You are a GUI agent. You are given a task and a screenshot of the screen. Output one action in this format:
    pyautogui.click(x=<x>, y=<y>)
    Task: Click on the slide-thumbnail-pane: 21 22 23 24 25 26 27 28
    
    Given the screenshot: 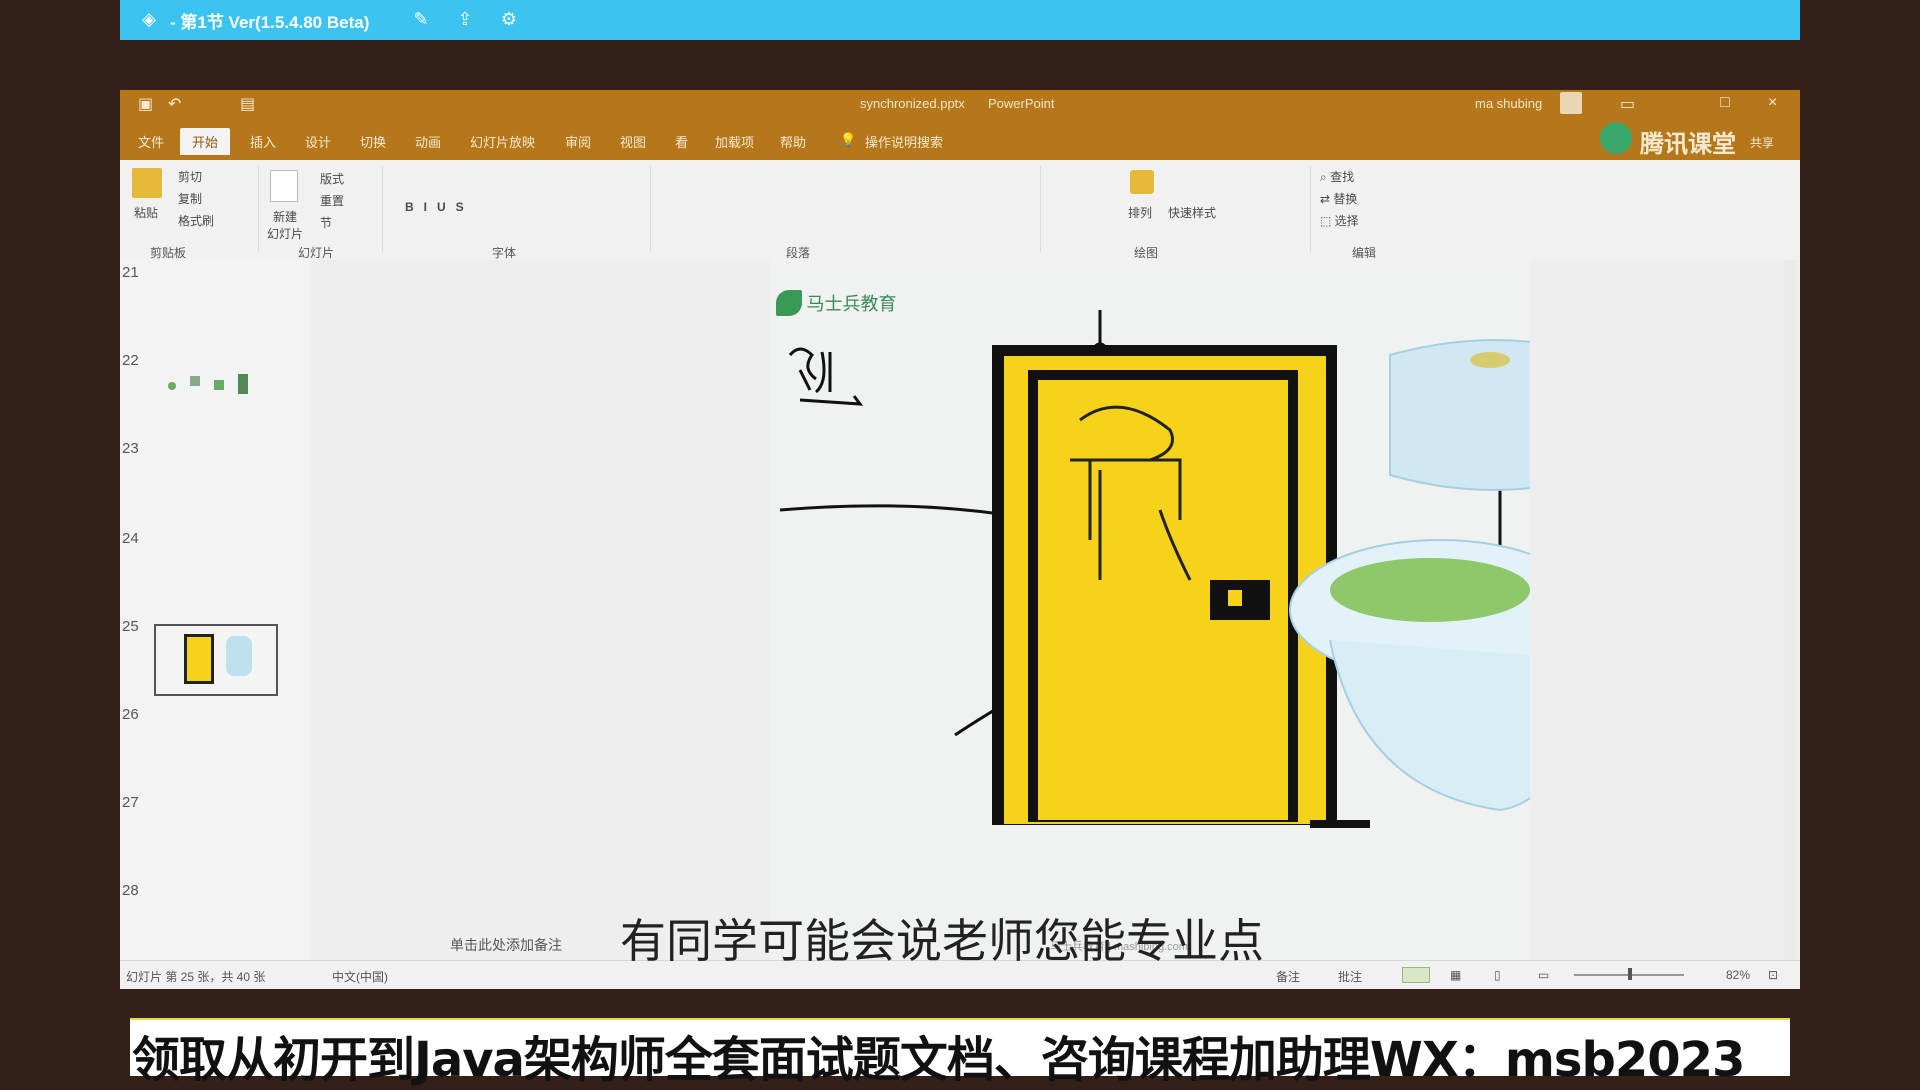 What is the action you would take?
    pyautogui.click(x=215, y=610)
    